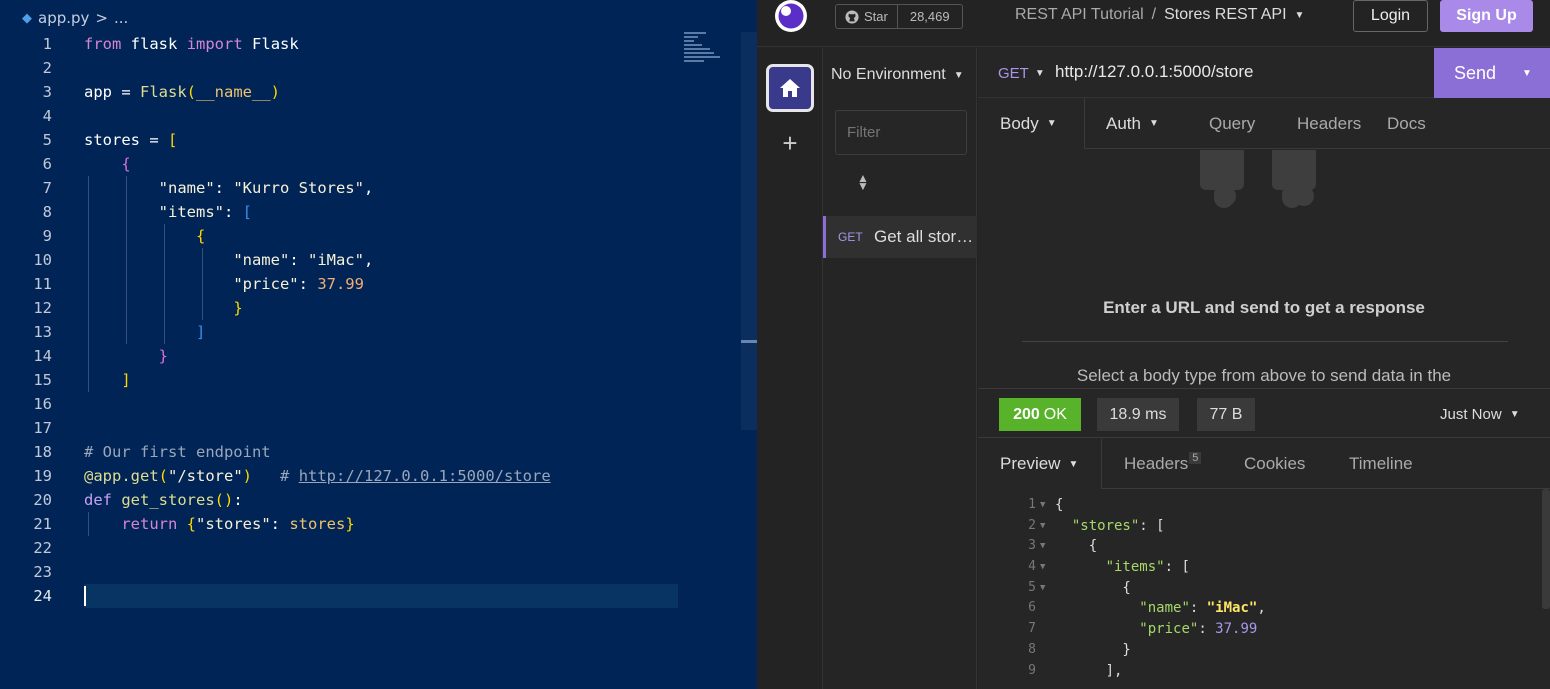 This screenshot has width=1550, height=689. What do you see at coordinates (1225, 15) in the screenshot?
I see `breadcrumb-collection: Stores REST API` at bounding box center [1225, 15].